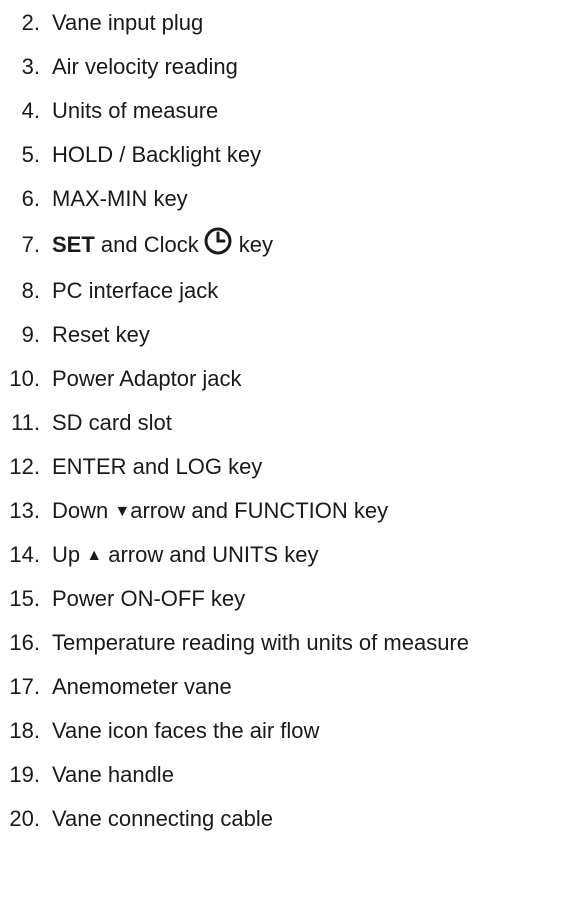  Describe the element at coordinates (289, 335) in the screenshot. I see `list-item: 9. Reset key` at that location.